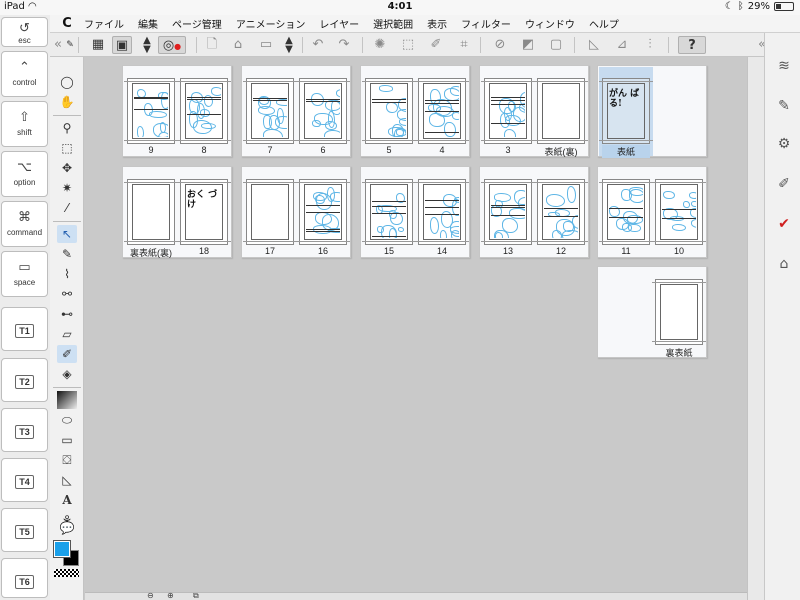 Image resolution: width=800 pixels, height=600 pixels. What do you see at coordinates (58, 45) in the screenshot?
I see `collapse-left-button: «` at bounding box center [58, 45].